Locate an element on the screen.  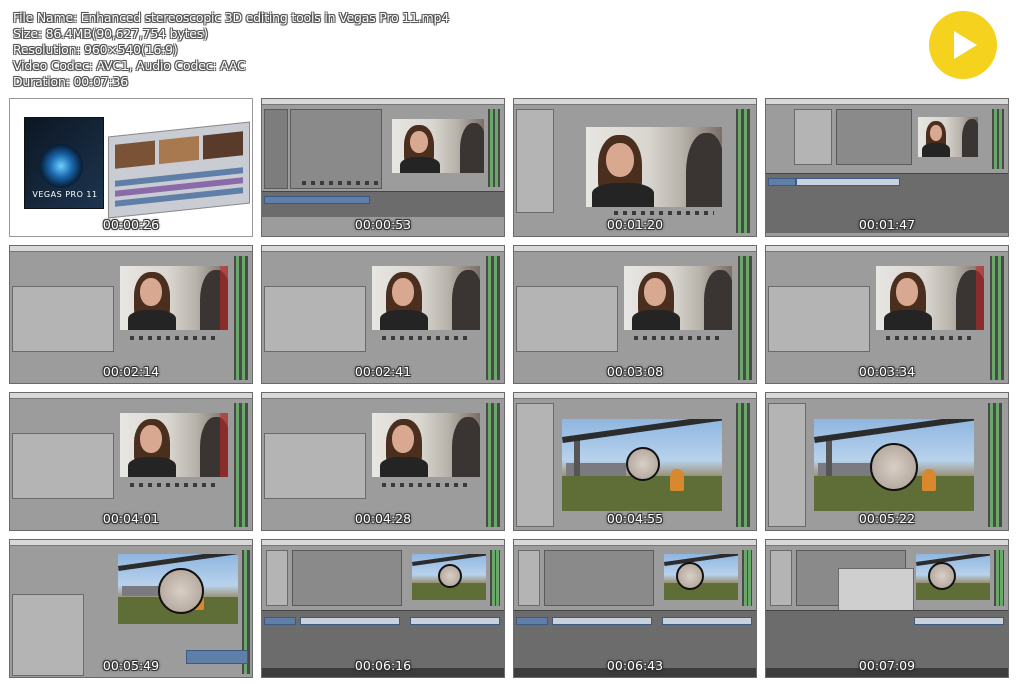
resolution-line: Resolution: 960×540(16:9) is located at coordinates (95, 49).